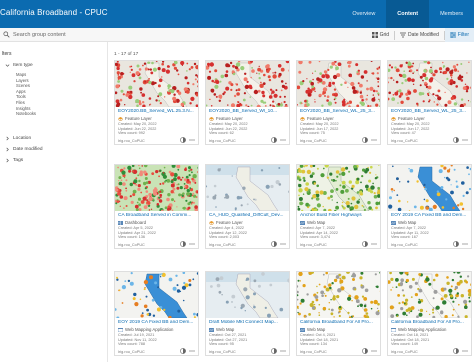  Describe the element at coordinates (419, 35) in the screenshot. I see `sort-button: Date Modified` at that location.